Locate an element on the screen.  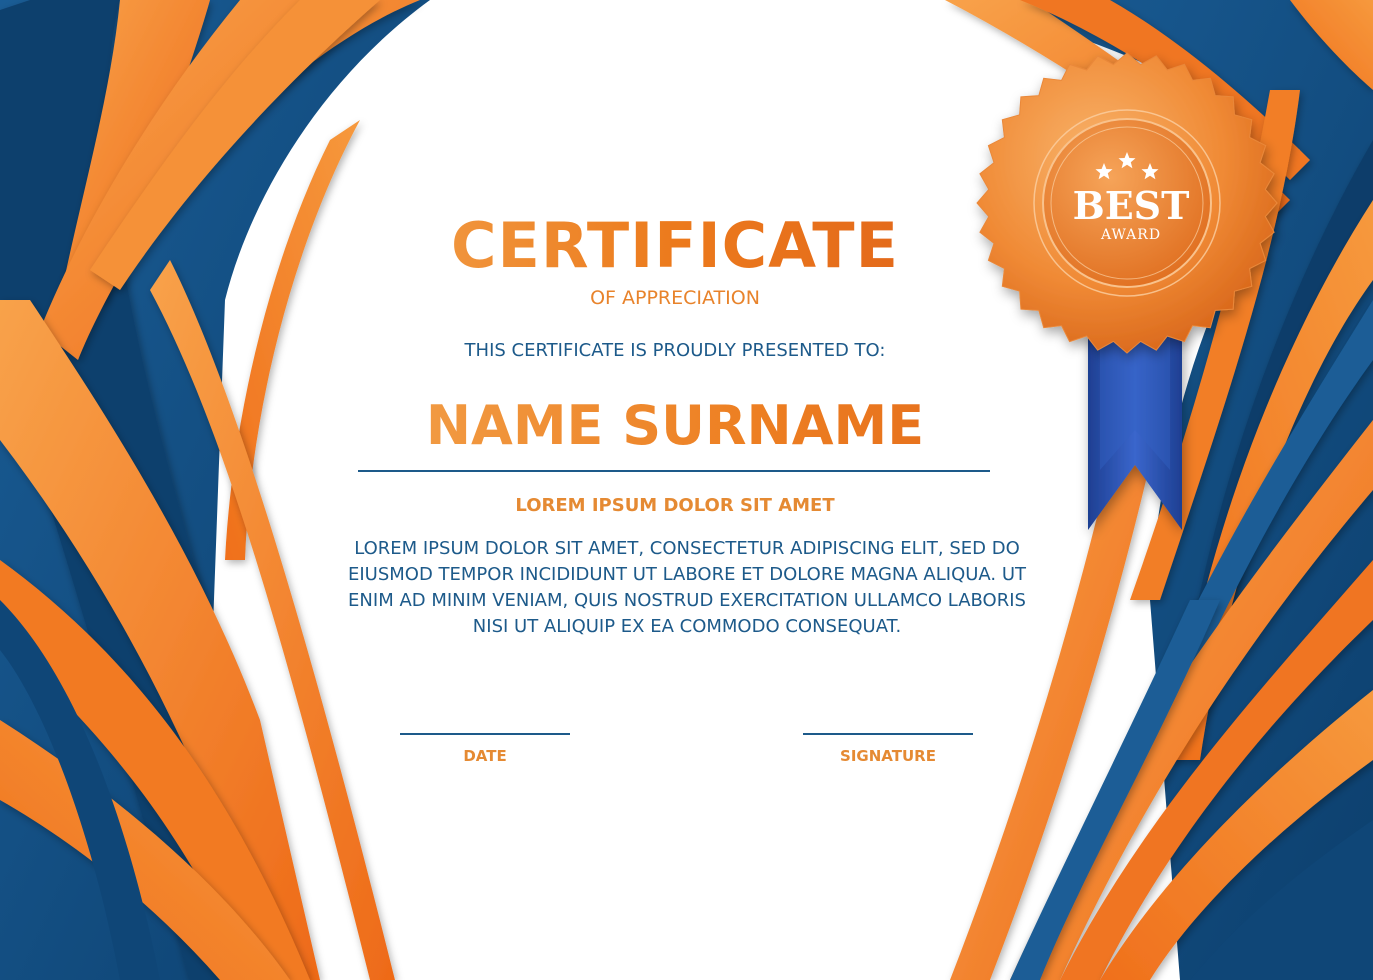
date-line is located at coordinates (485, 734).